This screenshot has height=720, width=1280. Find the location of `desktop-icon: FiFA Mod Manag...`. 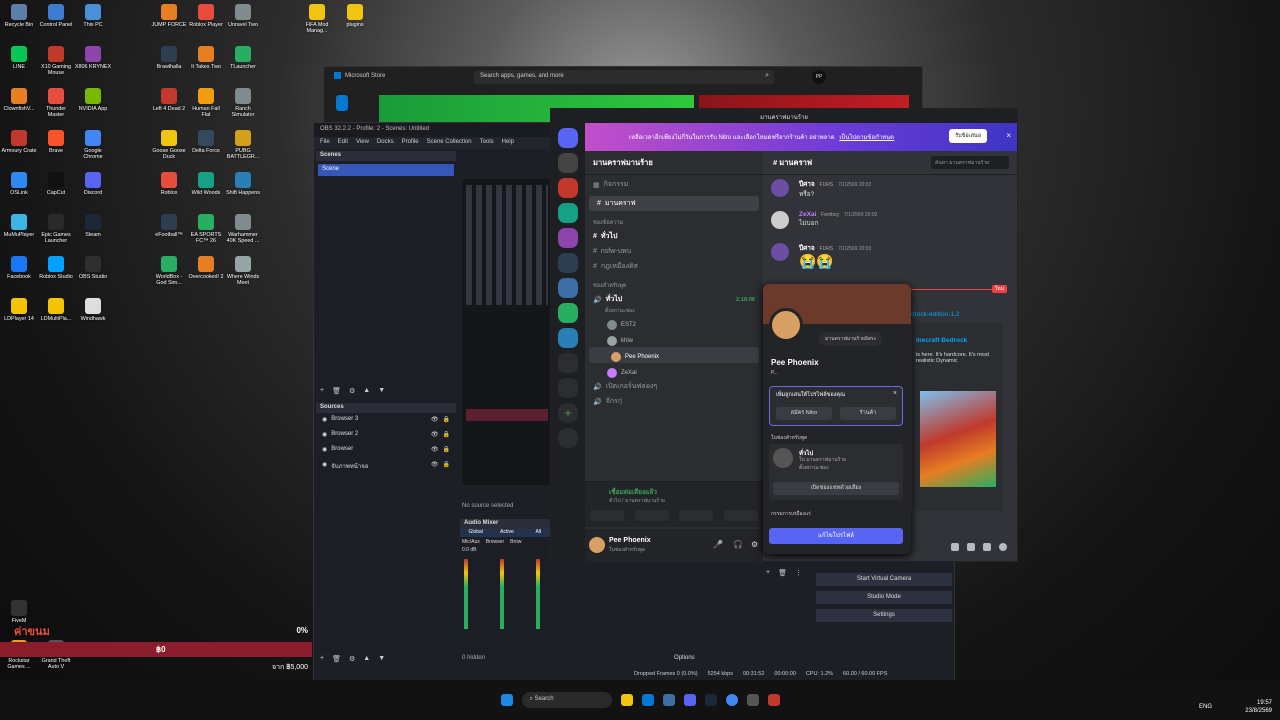

desktop-icon: FiFA Mod Manag... is located at coordinates (317, 19).